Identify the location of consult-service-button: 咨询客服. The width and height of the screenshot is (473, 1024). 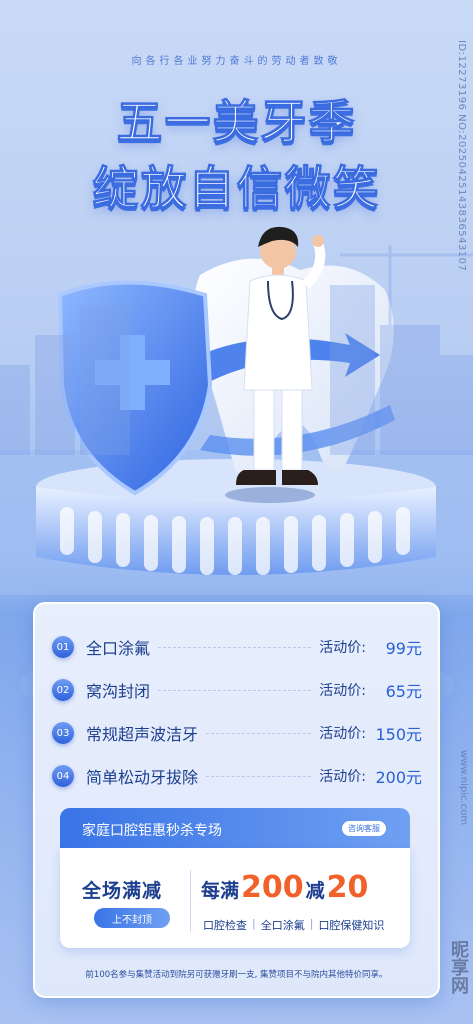
(364, 828).